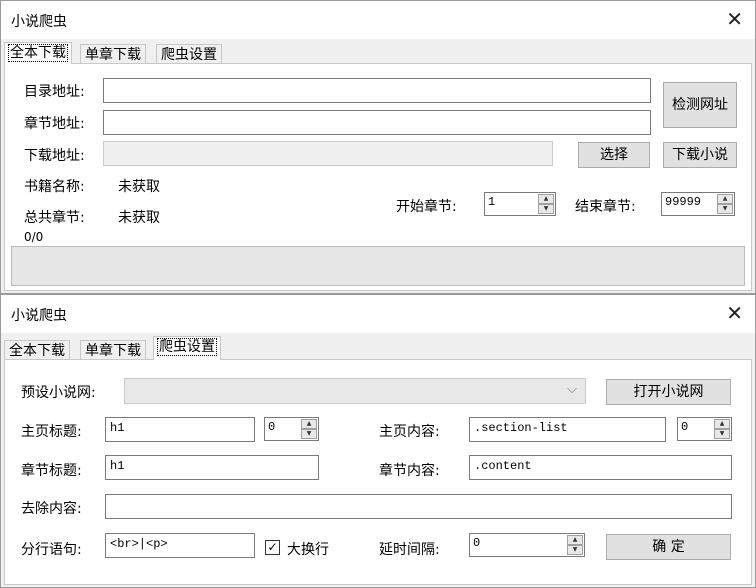 This screenshot has height=588, width=756. What do you see at coordinates (54, 124) in the screenshot?
I see `chapter-url-label: 章节地址:` at bounding box center [54, 124].